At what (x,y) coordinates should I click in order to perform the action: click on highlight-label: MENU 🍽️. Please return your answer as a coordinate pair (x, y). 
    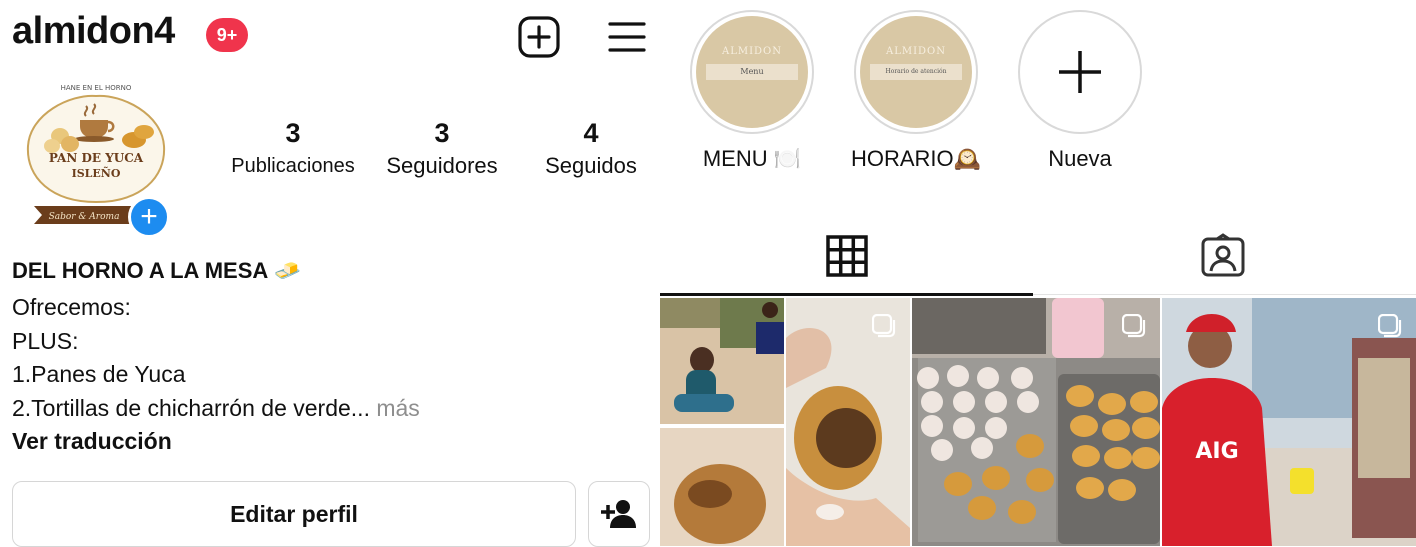
    Looking at the image, I should click on (752, 158).